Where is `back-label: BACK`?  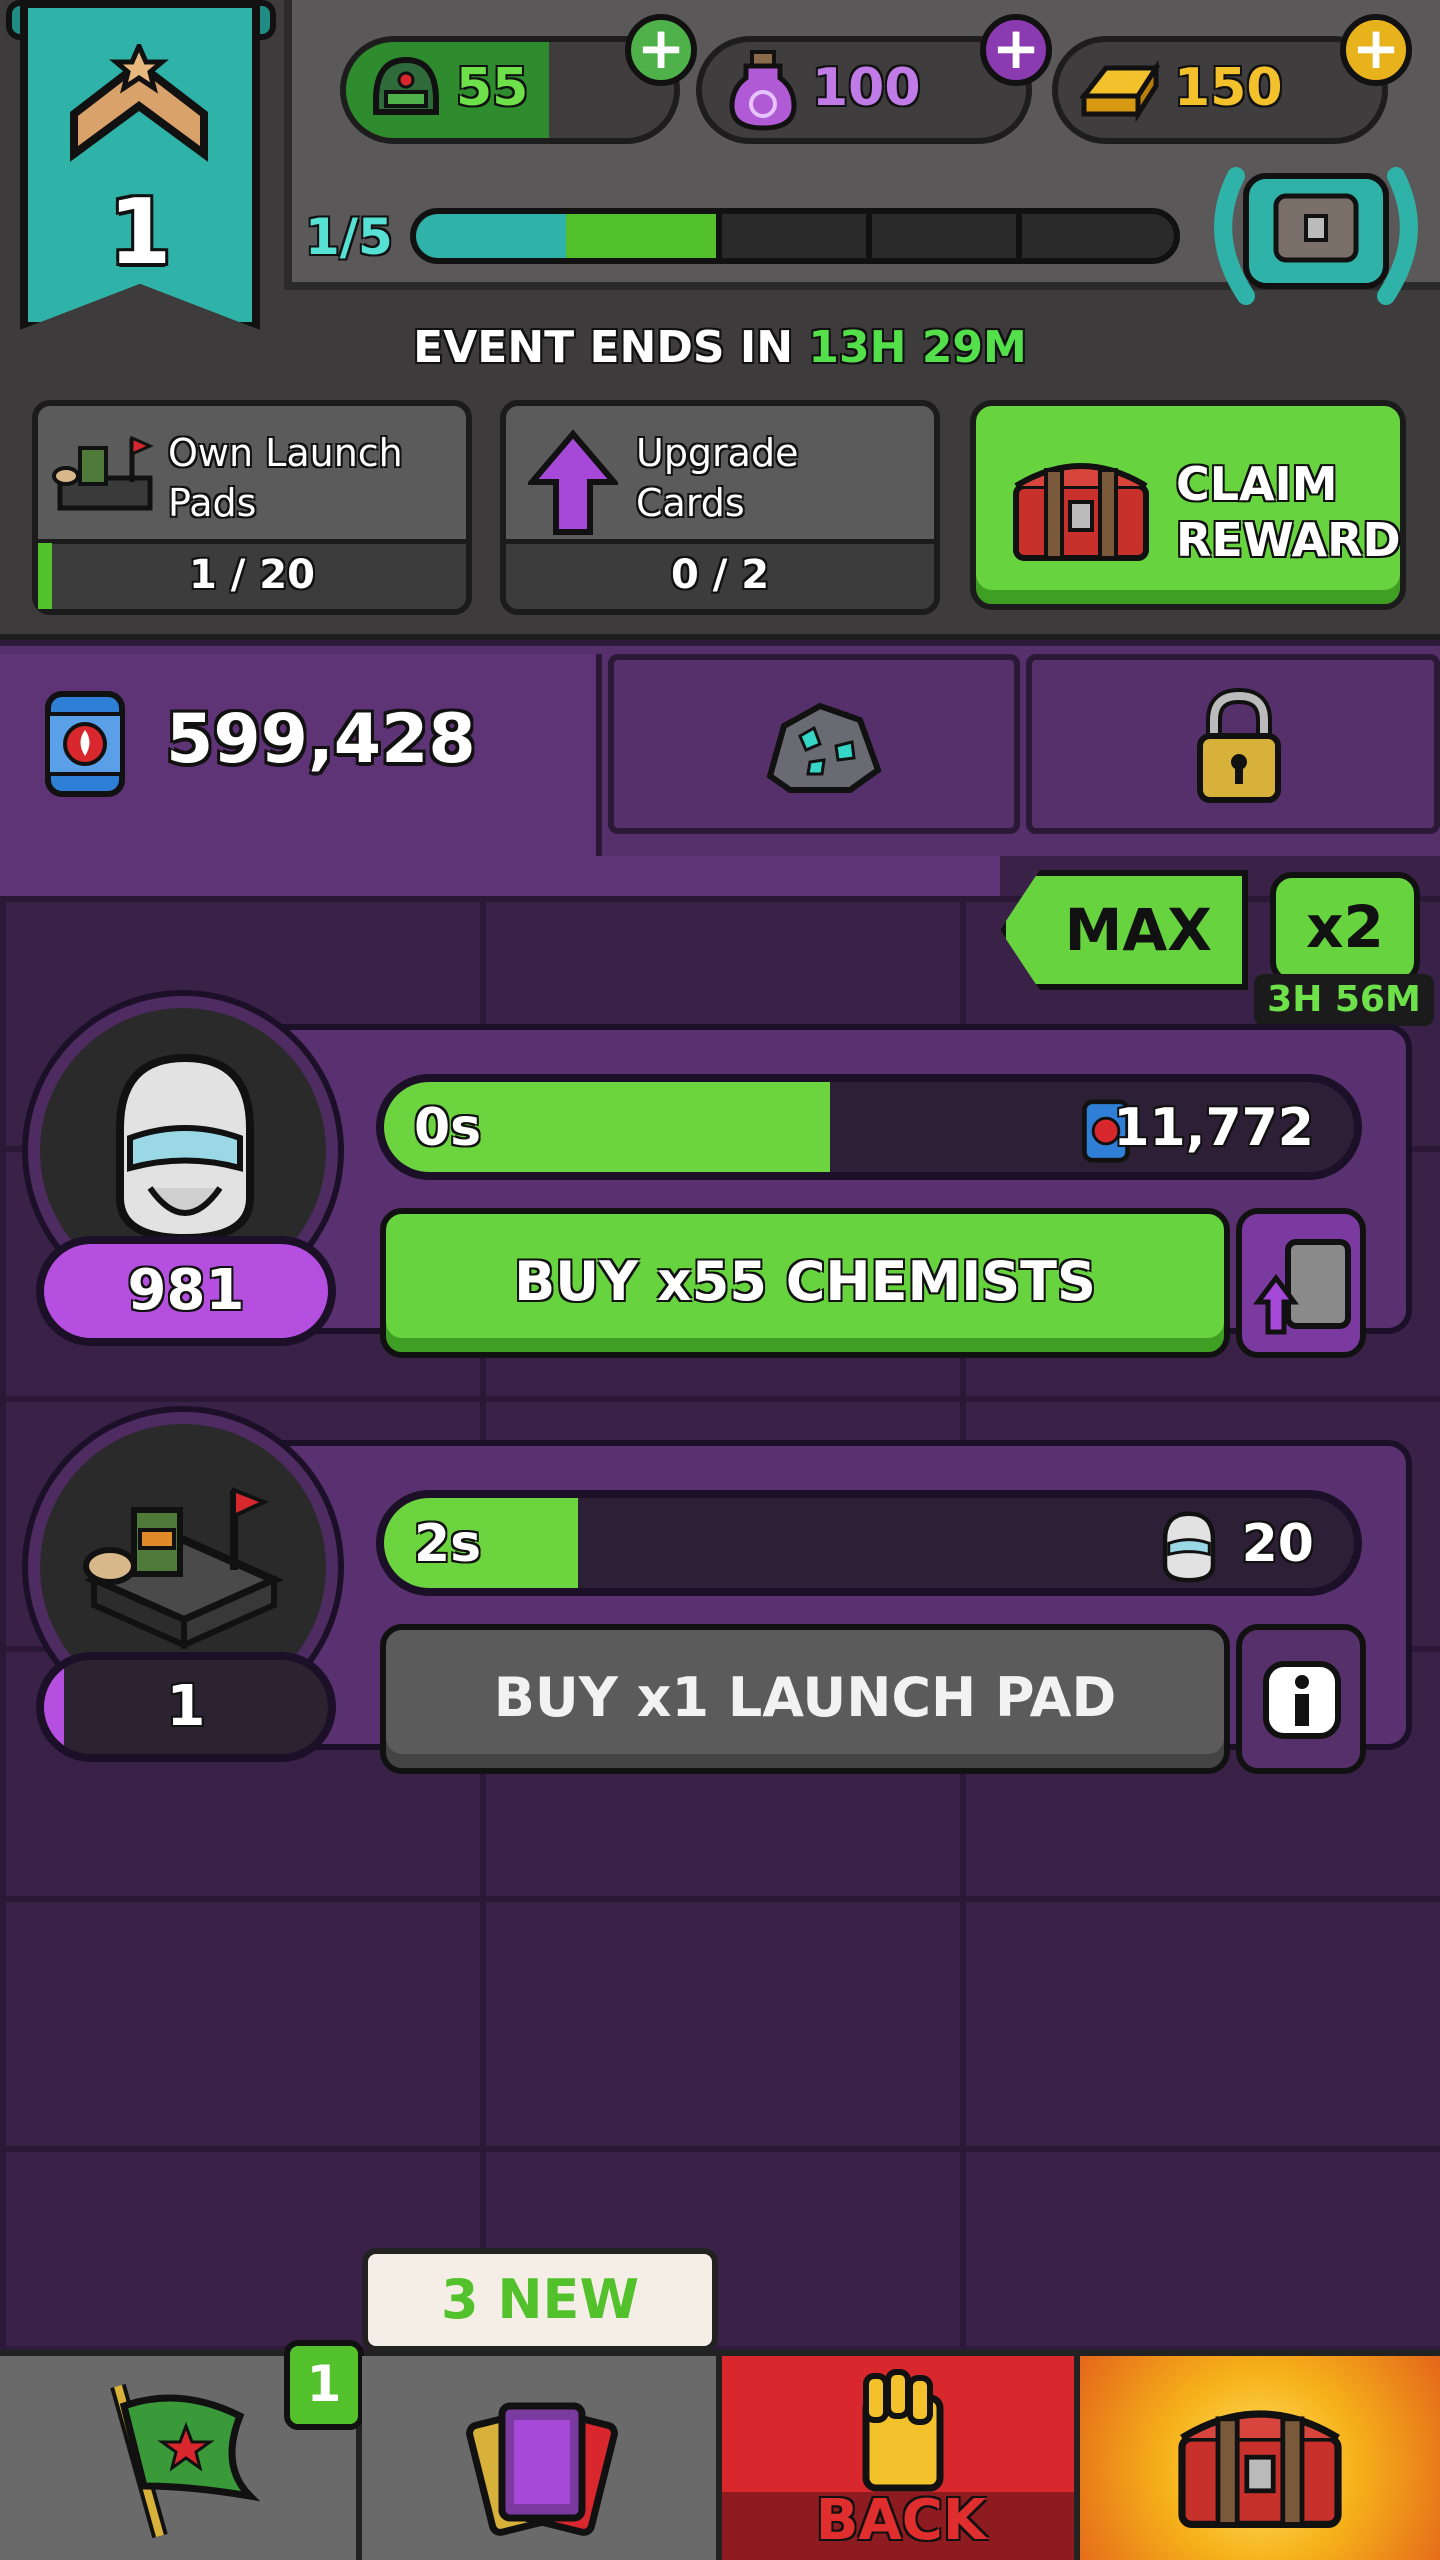 back-label: BACK is located at coordinates (901, 2520).